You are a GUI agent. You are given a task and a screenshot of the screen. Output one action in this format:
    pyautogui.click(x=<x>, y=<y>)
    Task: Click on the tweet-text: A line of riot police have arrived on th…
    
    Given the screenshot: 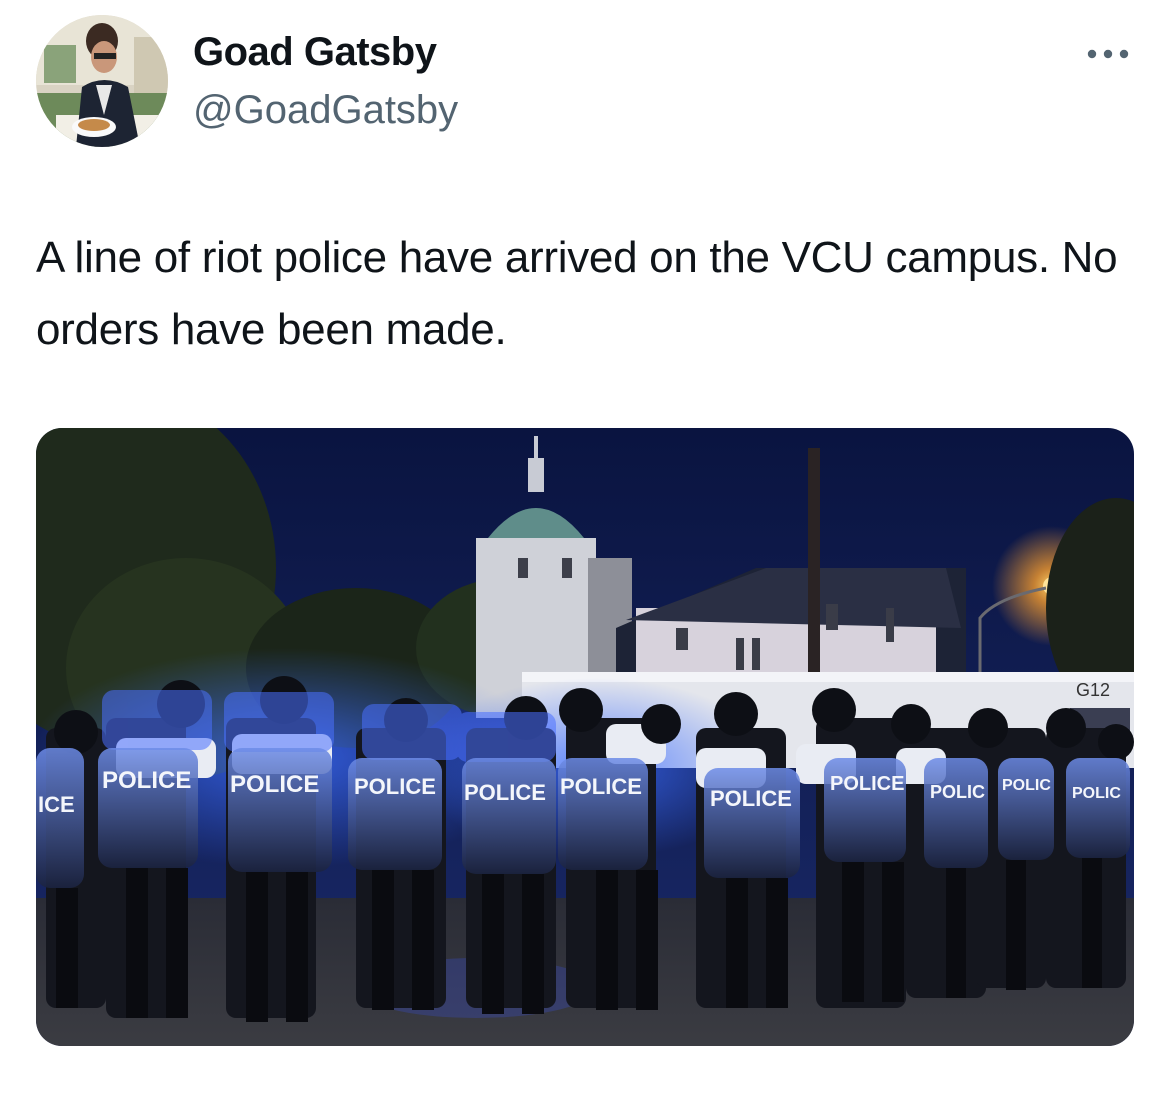 What is the action you would take?
    pyautogui.click(x=577, y=293)
    